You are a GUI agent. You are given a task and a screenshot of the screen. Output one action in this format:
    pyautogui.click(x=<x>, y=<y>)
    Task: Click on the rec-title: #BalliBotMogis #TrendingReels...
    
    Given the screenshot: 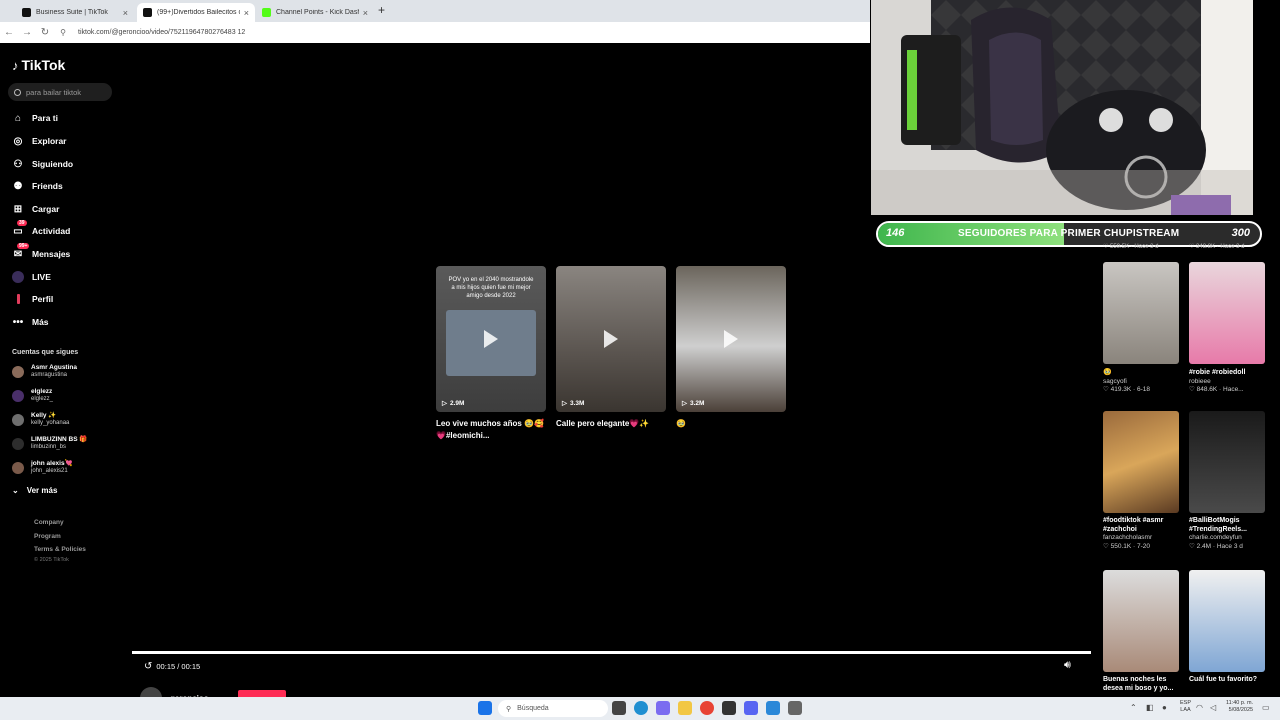 What is the action you would take?
    pyautogui.click(x=1218, y=525)
    